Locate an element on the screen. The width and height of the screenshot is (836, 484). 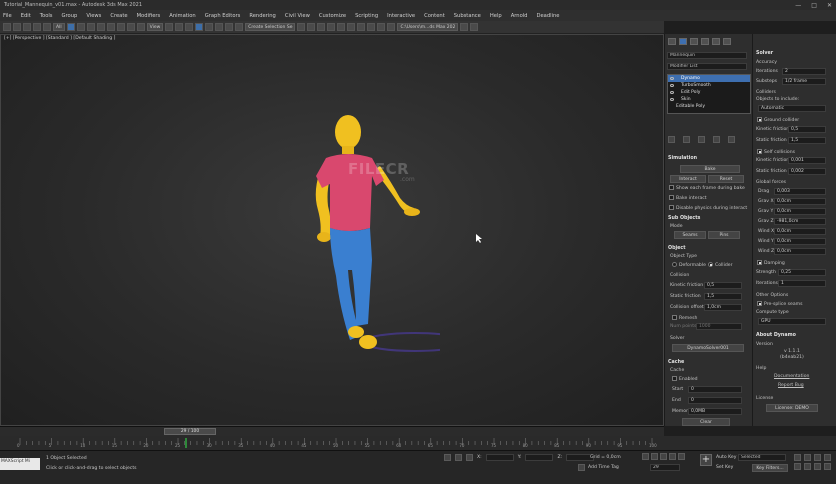
static-friction-spinner: 1,5 is located at coordinates (723, 296).